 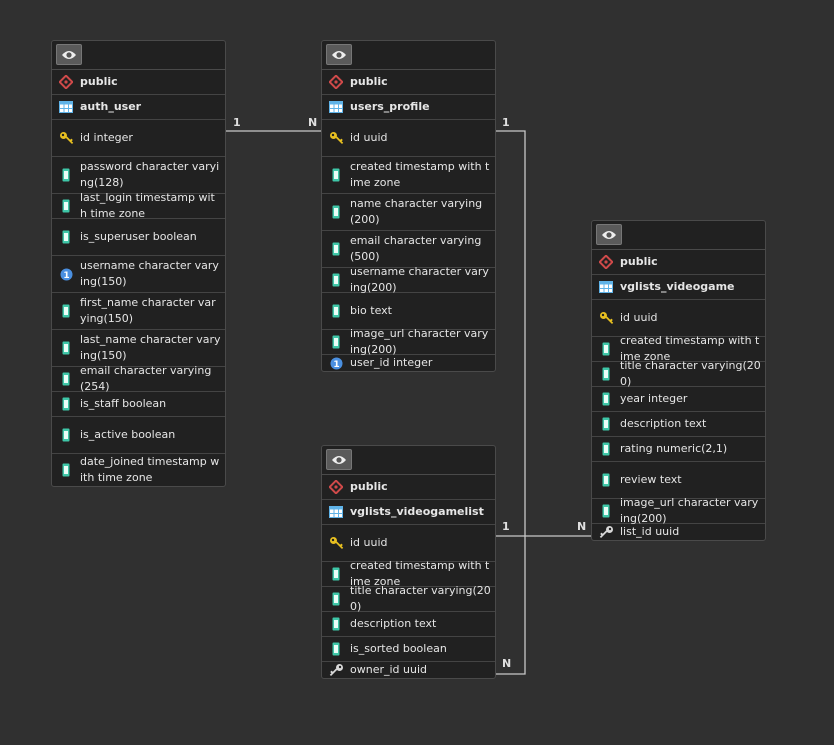 I want to click on column-row-label: is_sorted boolean, so click(x=398, y=648).